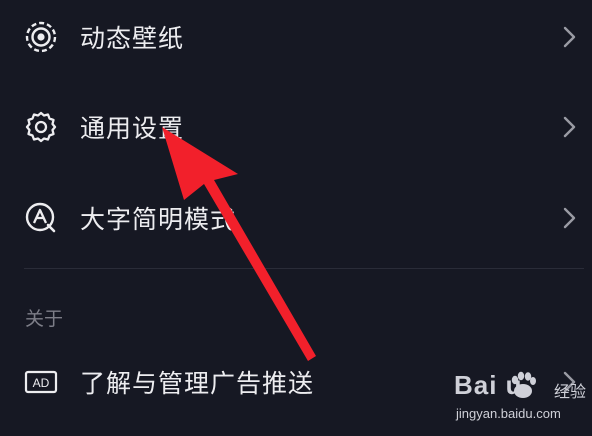 The image size is (592, 436). What do you see at coordinates (523, 384) in the screenshot?
I see `paw-logo-icon` at bounding box center [523, 384].